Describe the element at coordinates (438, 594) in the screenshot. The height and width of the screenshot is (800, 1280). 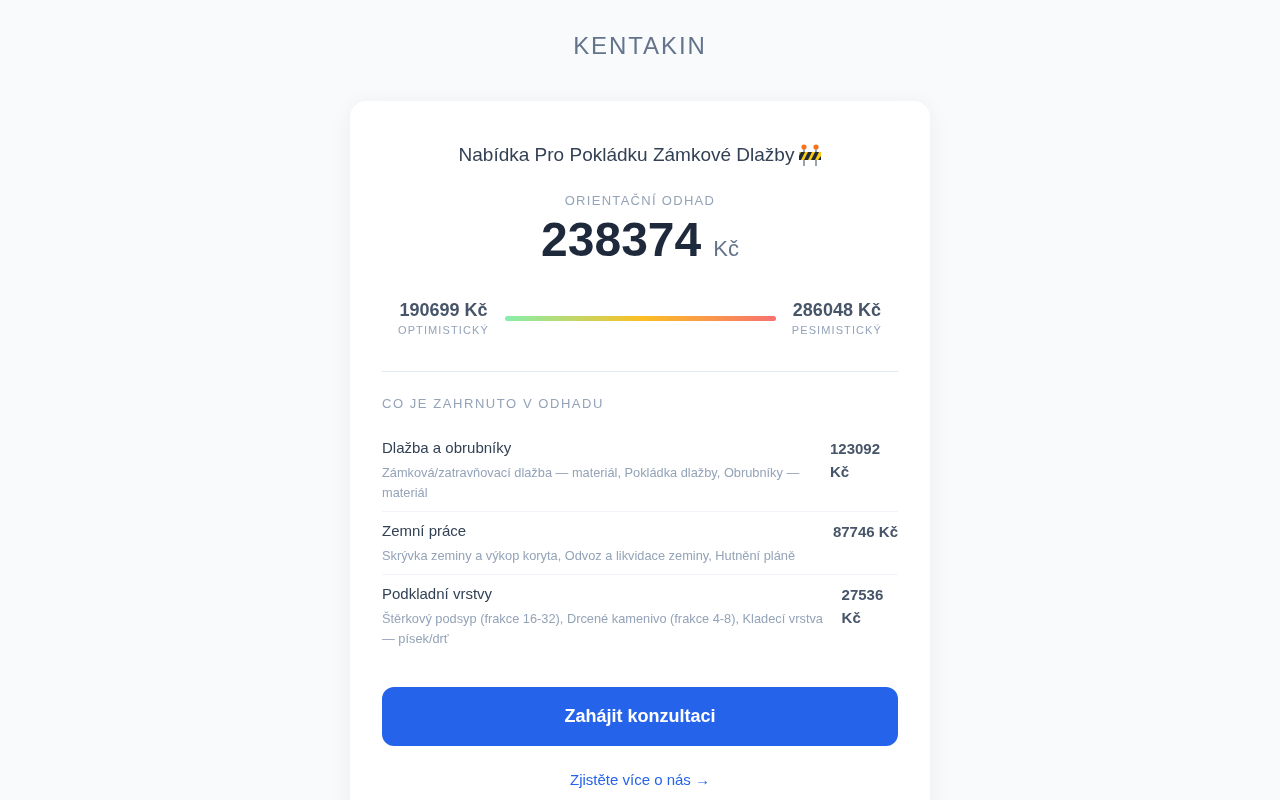
I see `item-name: Podkladní vrstvy` at that location.